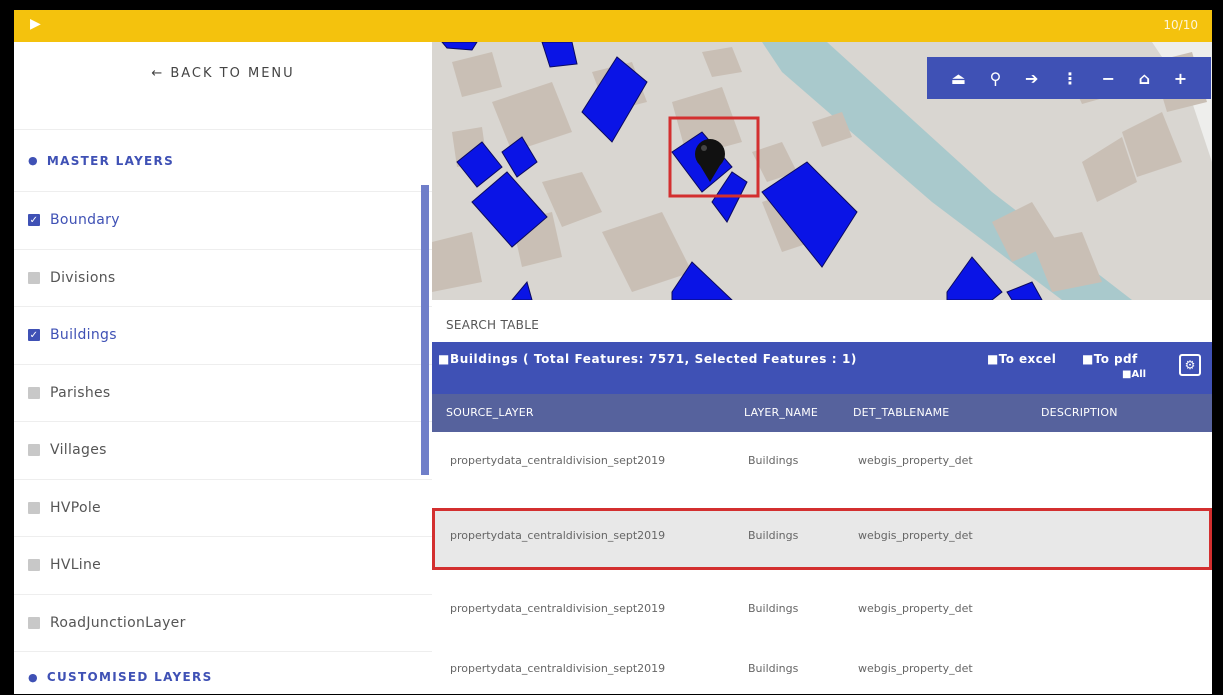 The width and height of the screenshot is (1223, 695). What do you see at coordinates (1139, 374) in the screenshot?
I see `select-all-label: All` at bounding box center [1139, 374].